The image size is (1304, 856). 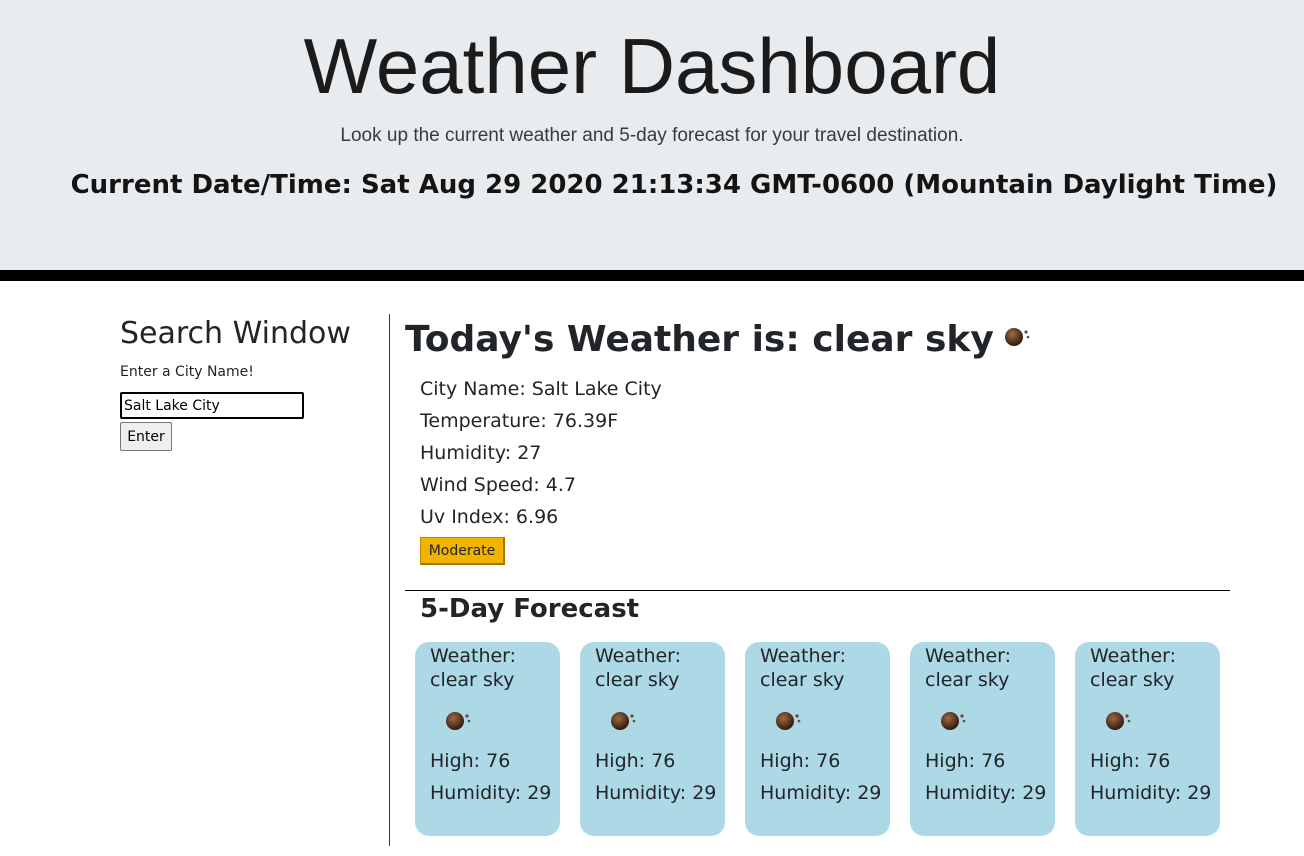 I want to click on header-divider-bar, so click(x=652, y=275).